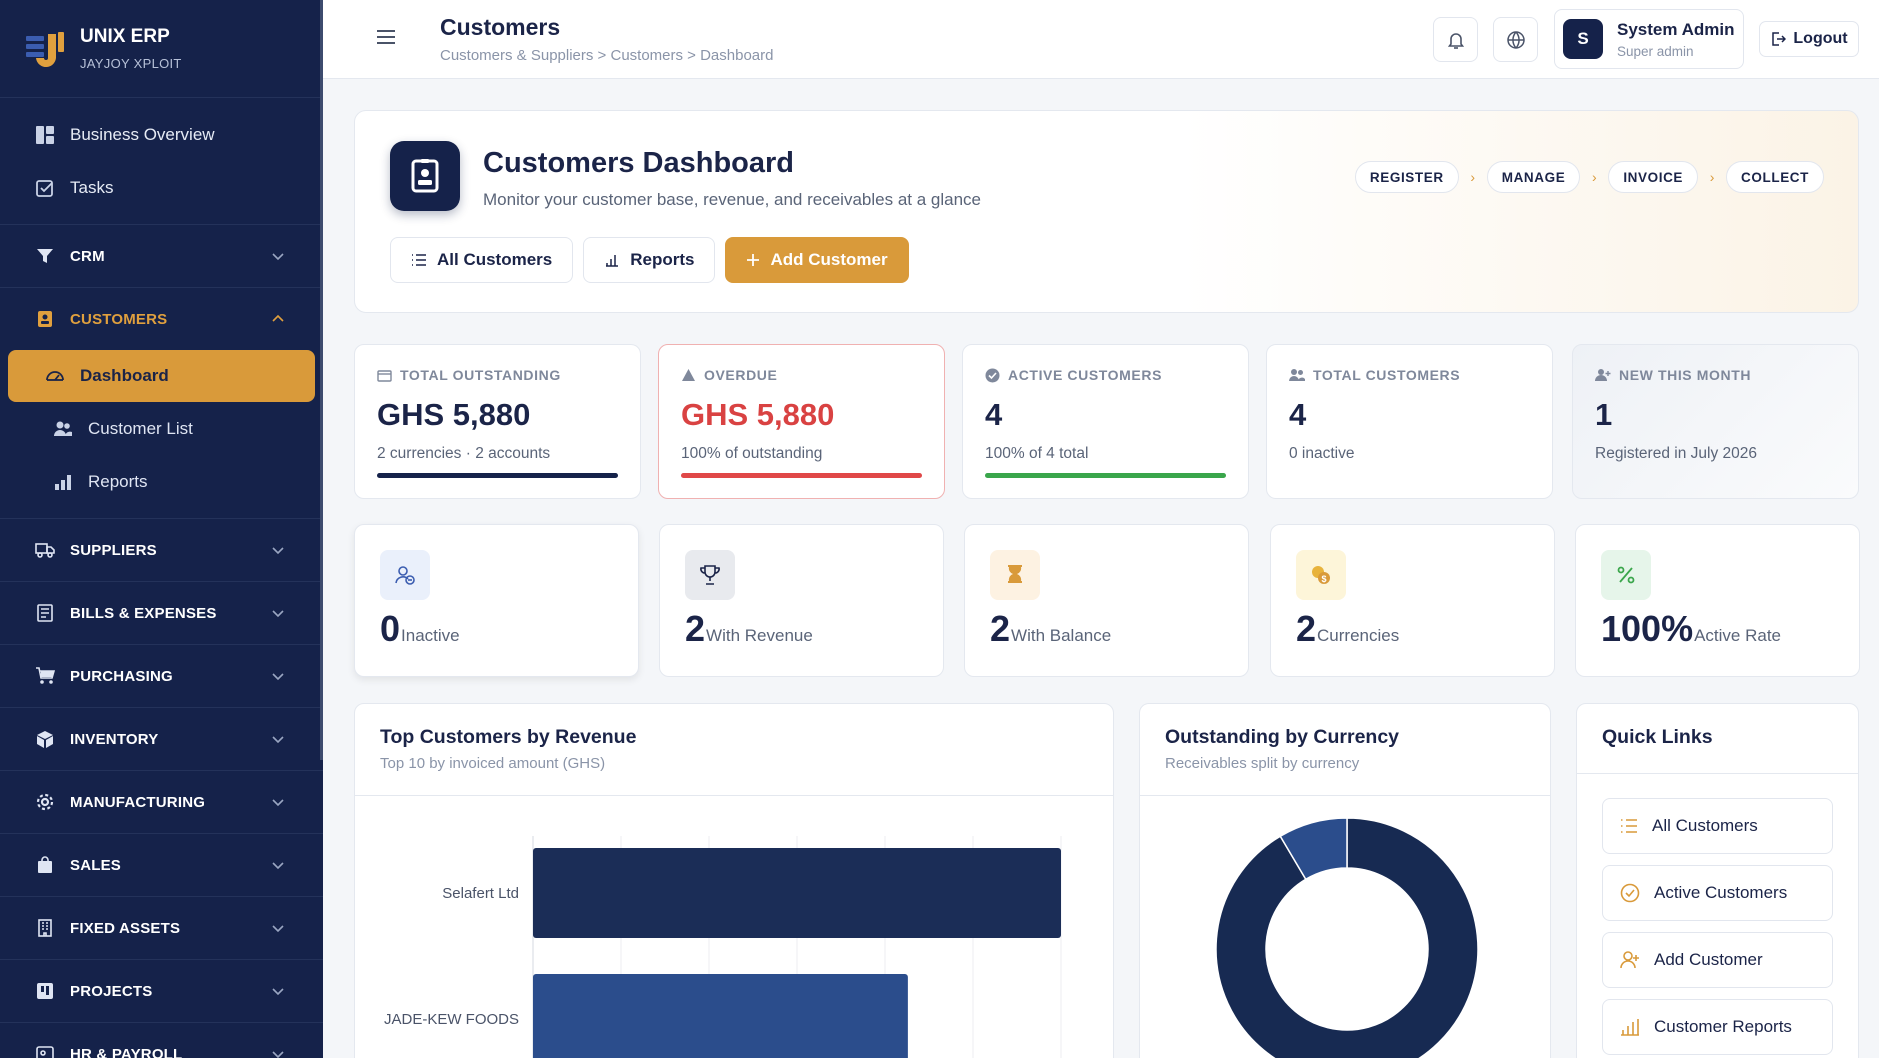 The width and height of the screenshot is (1879, 1058). I want to click on sidebar-item-label: Customer List, so click(140, 428).